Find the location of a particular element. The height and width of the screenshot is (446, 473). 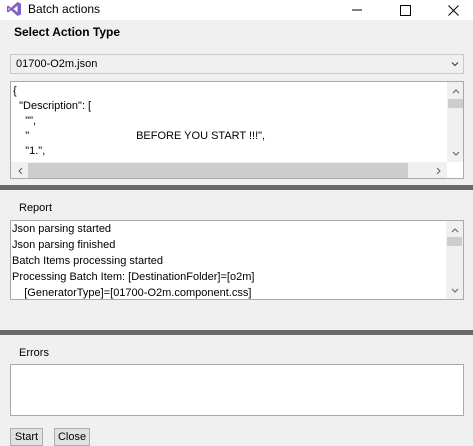

json-line: { is located at coordinates (15, 91).